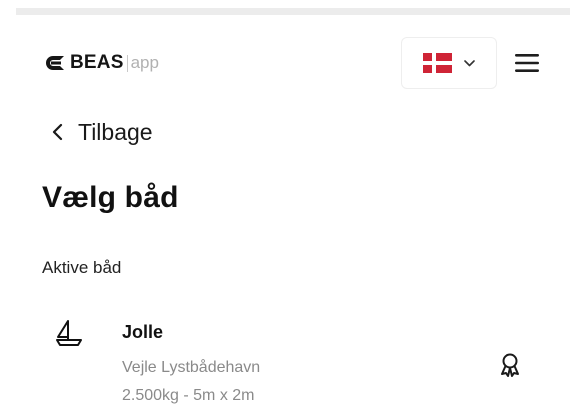 The height and width of the screenshot is (408, 570). What do you see at coordinates (127, 63) in the screenshot?
I see `logo-divider` at bounding box center [127, 63].